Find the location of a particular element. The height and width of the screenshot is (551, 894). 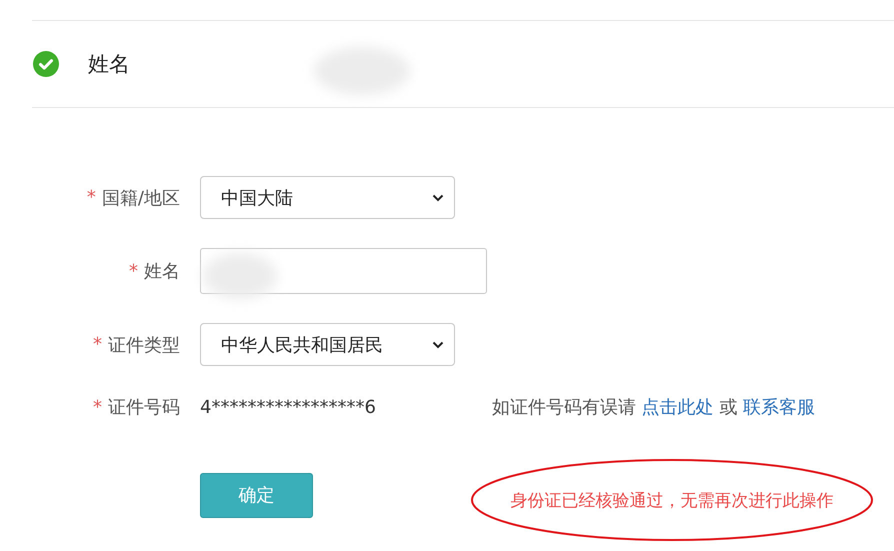

field-label: 证件号码 is located at coordinates (144, 407).